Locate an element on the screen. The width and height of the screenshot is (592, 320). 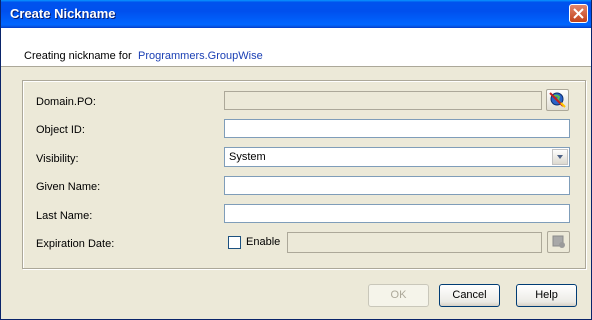
expiration-date-label: Expiration Date: is located at coordinates (75, 244).